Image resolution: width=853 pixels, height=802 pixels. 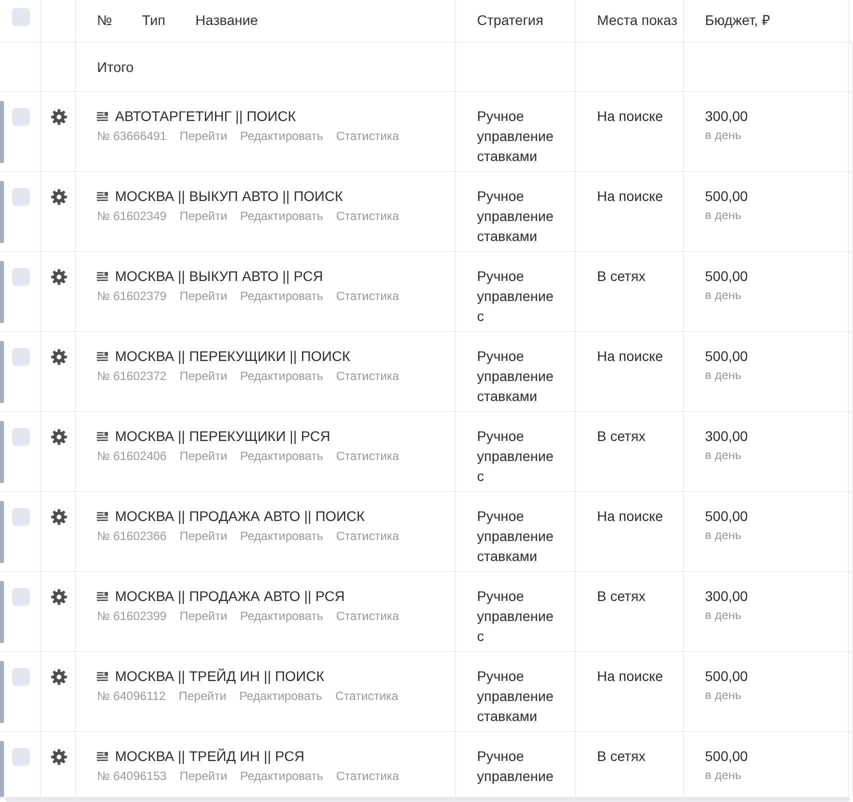 I want to click on column-header: Места показ, so click(x=637, y=20).